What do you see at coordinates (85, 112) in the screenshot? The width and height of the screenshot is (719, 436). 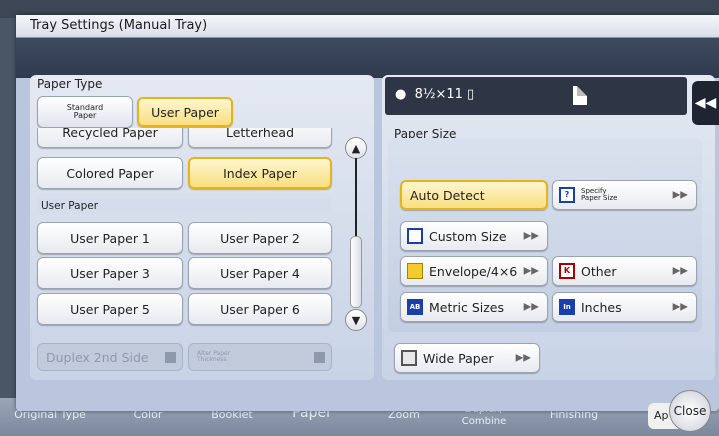 I see `standard-paper-tab: Standard Paper` at bounding box center [85, 112].